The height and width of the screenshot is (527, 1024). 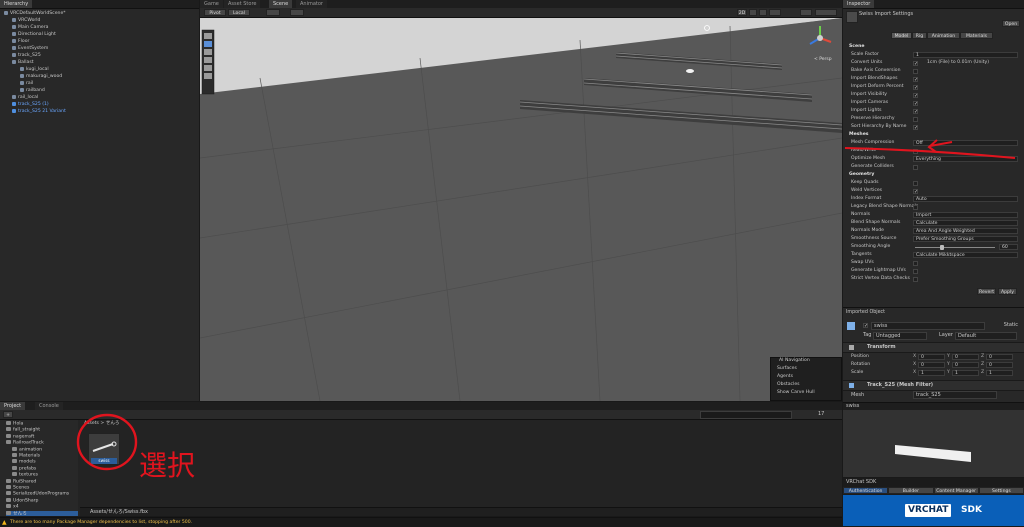 I want to click on move-tool-icon, so click(x=208, y=44).